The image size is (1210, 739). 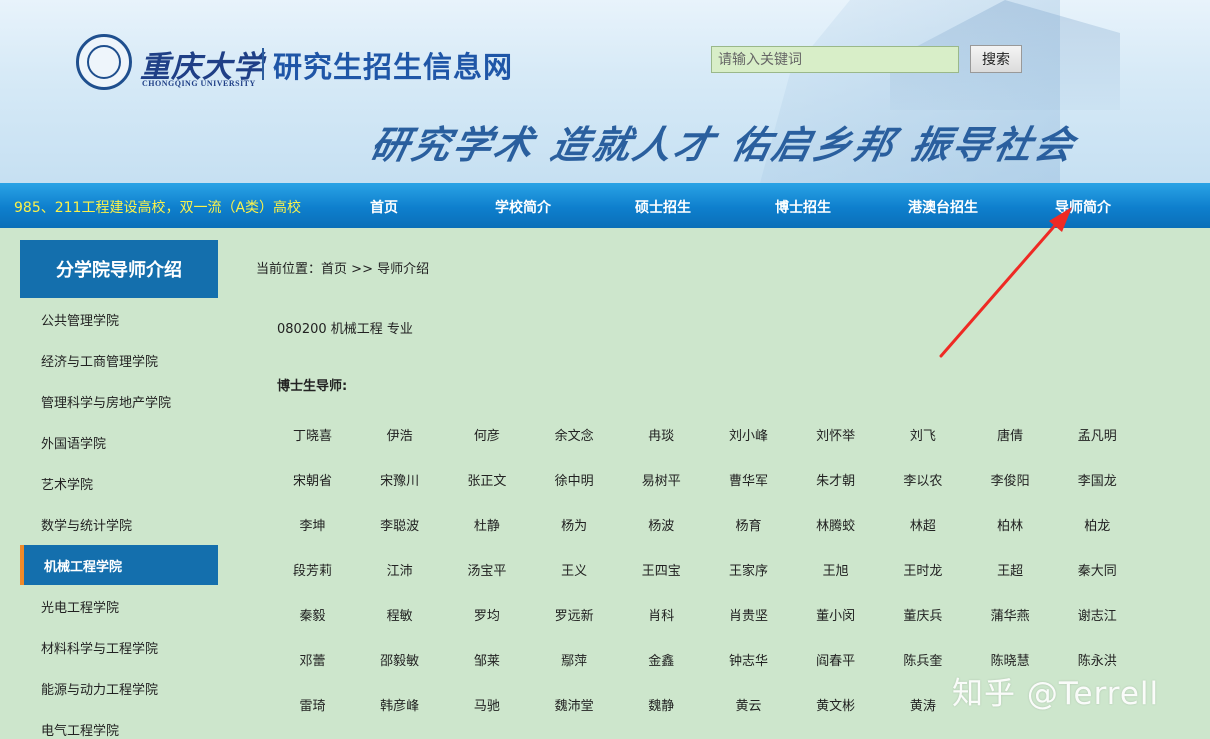 I want to click on advisor-link: 邓蕾, so click(x=312, y=659).